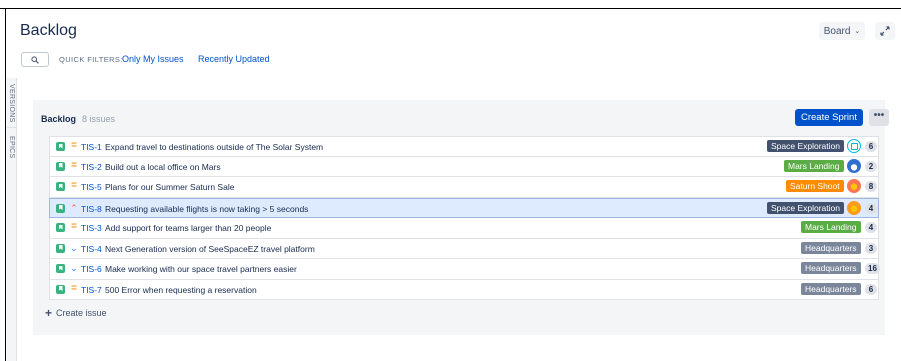 This screenshot has height=361, width=901. Describe the element at coordinates (91, 269) in the screenshot. I see `issue-key: TIS-6` at that location.